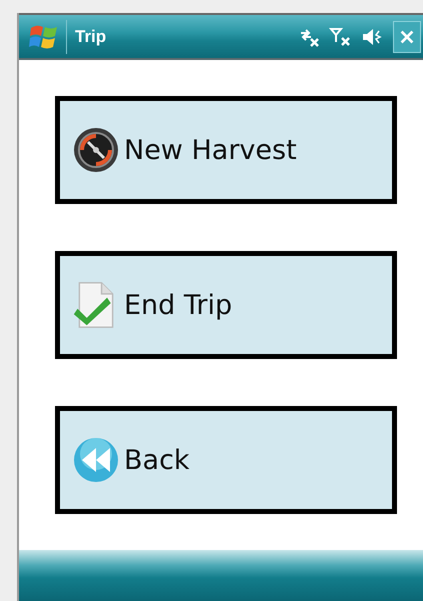  What do you see at coordinates (90, 36) in the screenshot?
I see `window-title: Trip` at bounding box center [90, 36].